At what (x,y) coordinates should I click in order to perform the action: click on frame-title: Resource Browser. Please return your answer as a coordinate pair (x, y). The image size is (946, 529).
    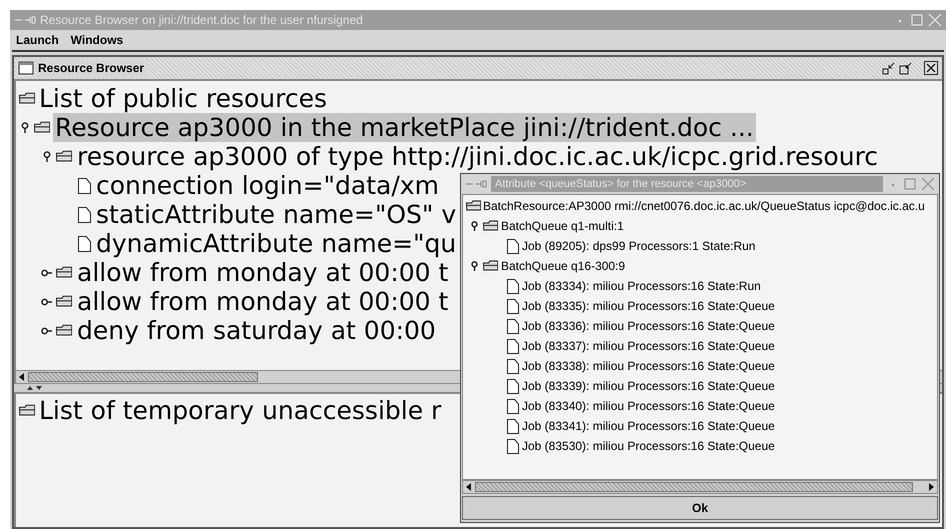
    Looking at the image, I should click on (93, 68).